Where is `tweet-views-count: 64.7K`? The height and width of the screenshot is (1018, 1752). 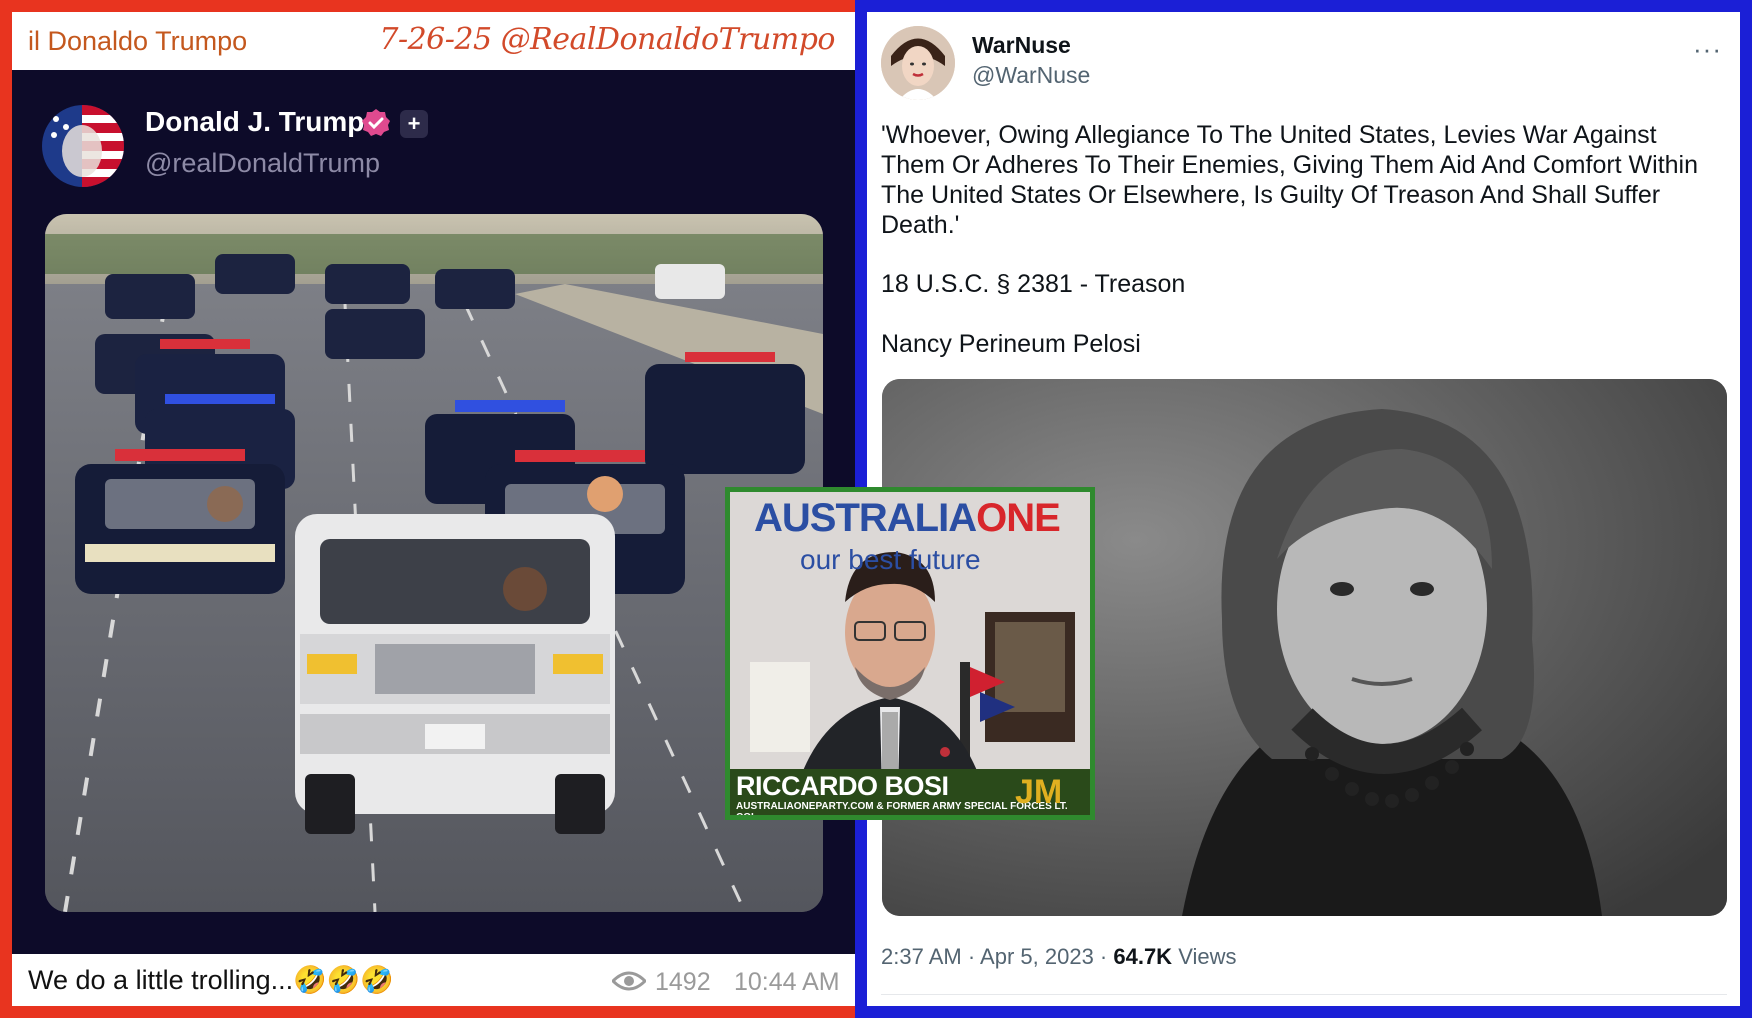
tweet-views-count: 64.7K is located at coordinates (1143, 956).